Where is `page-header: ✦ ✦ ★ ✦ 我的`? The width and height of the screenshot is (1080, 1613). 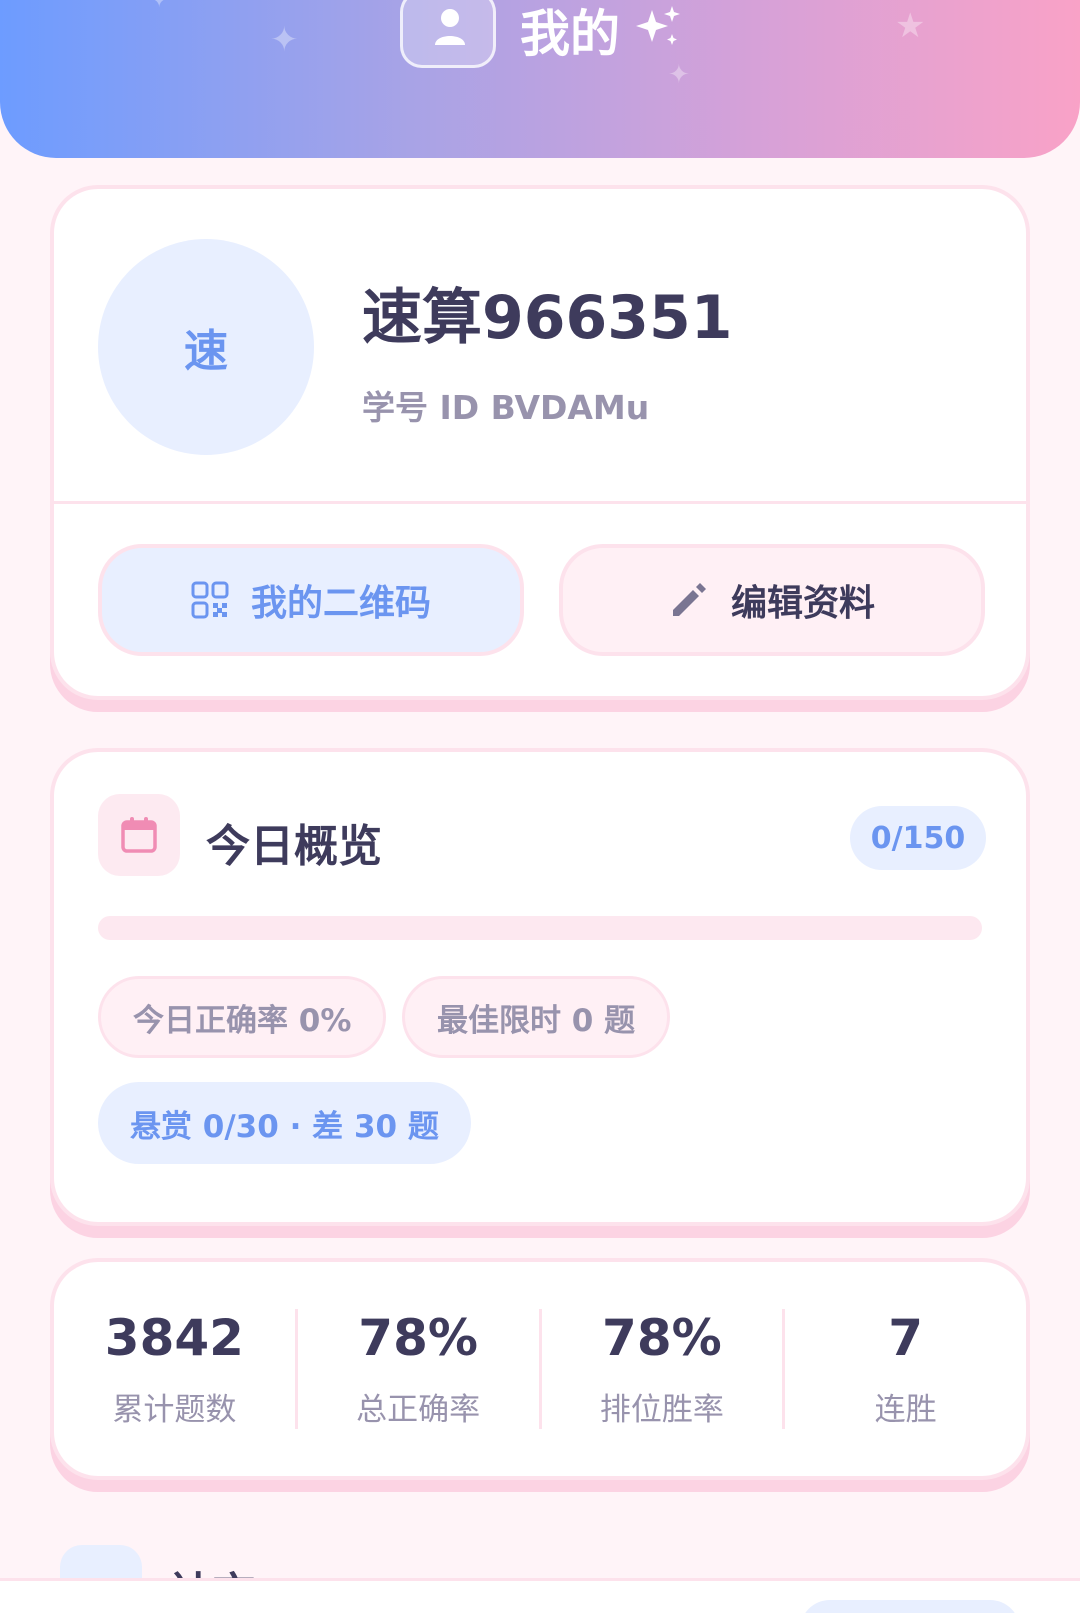
page-header: ✦ ✦ ★ ✦ 我的 is located at coordinates (540, 79).